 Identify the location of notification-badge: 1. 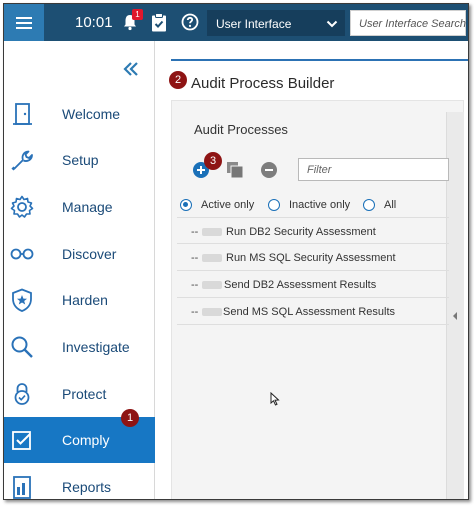
(137, 14).